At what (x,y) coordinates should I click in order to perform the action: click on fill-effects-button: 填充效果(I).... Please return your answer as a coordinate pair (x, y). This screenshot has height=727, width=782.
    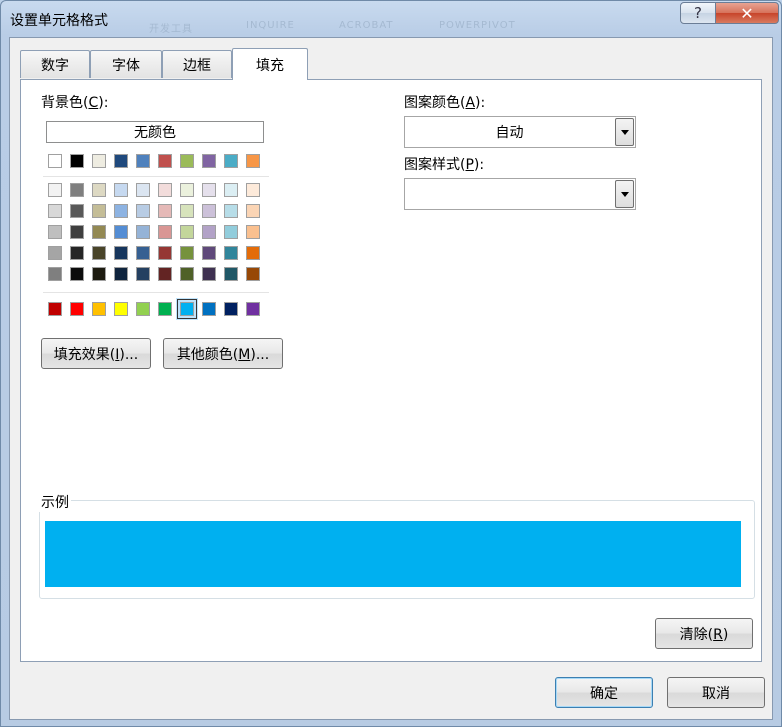
    Looking at the image, I should click on (96, 353).